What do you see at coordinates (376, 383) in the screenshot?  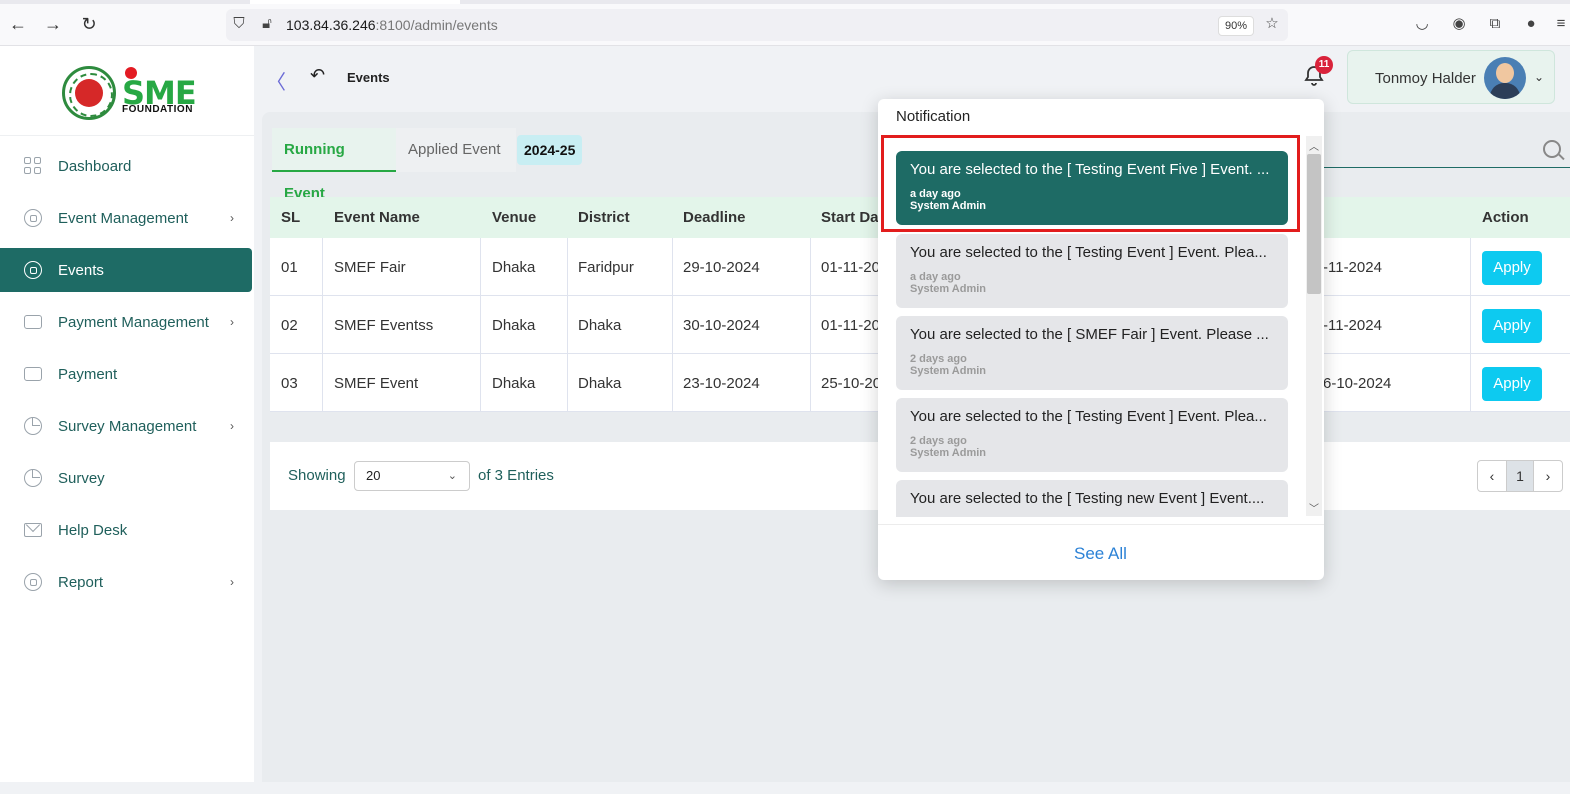 I see `cell-event-name: SMEF Event` at bounding box center [376, 383].